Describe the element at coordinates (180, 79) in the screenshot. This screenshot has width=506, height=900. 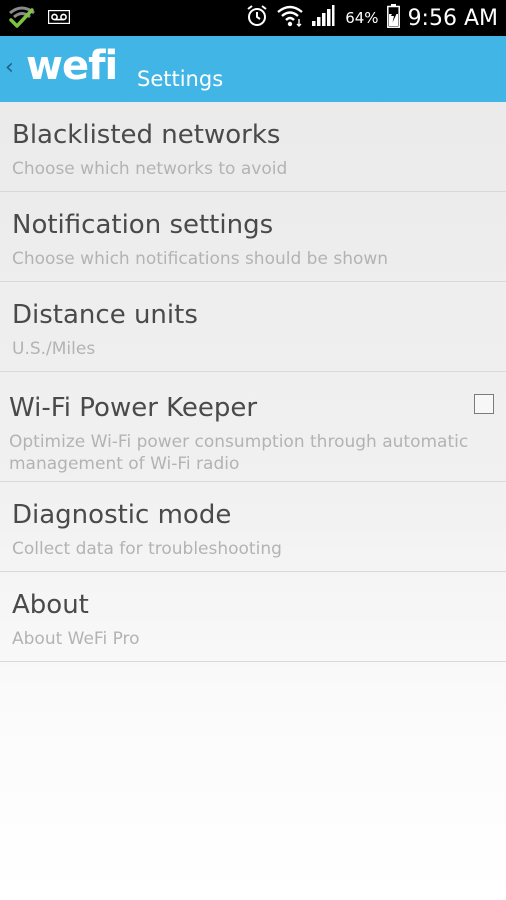
I see `screen-title: Settings` at that location.